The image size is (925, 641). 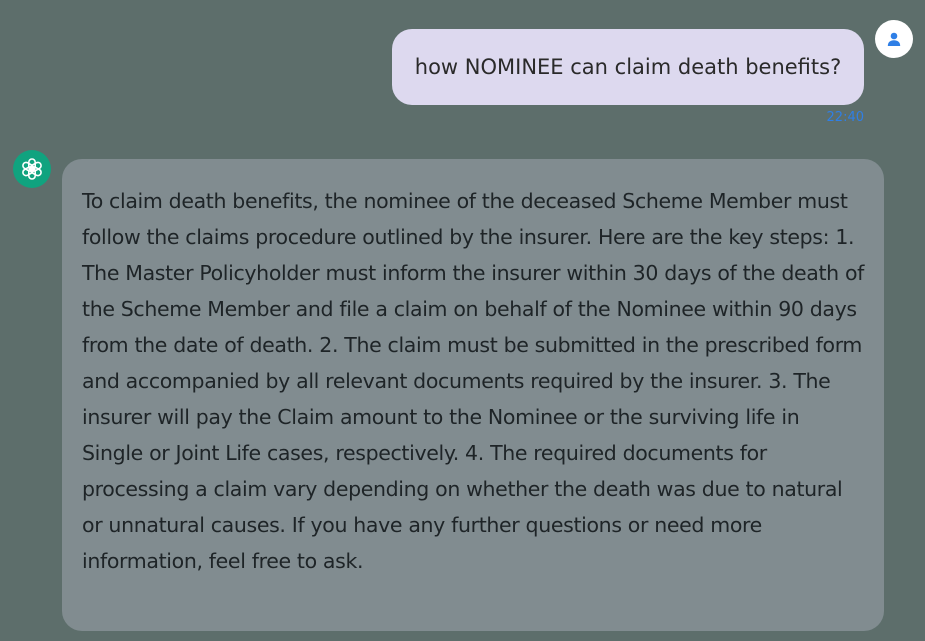 I want to click on user-icon, so click(x=894, y=39).